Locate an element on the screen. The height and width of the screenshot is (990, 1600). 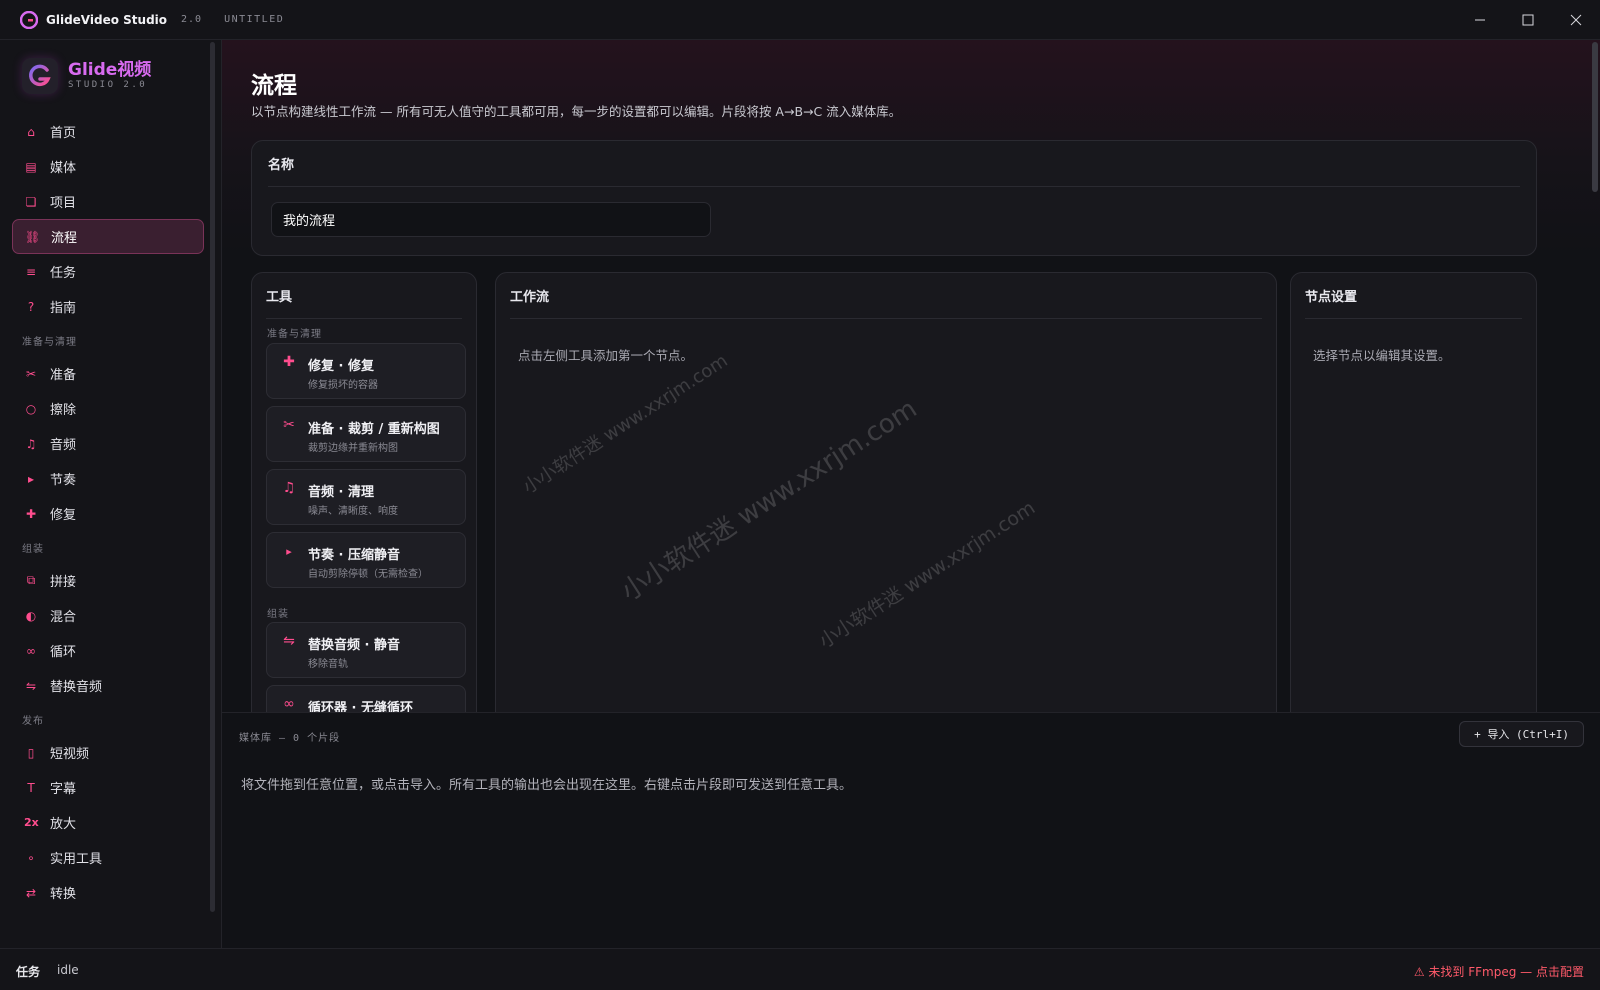
tool-subtitle: 裁剪边缘并重新构图 is located at coordinates (353, 448).